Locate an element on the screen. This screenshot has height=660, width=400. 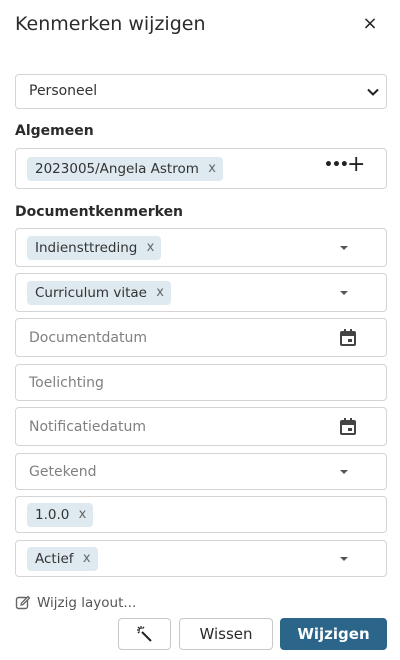
category-select-value: Personeel is located at coordinates (63, 91).